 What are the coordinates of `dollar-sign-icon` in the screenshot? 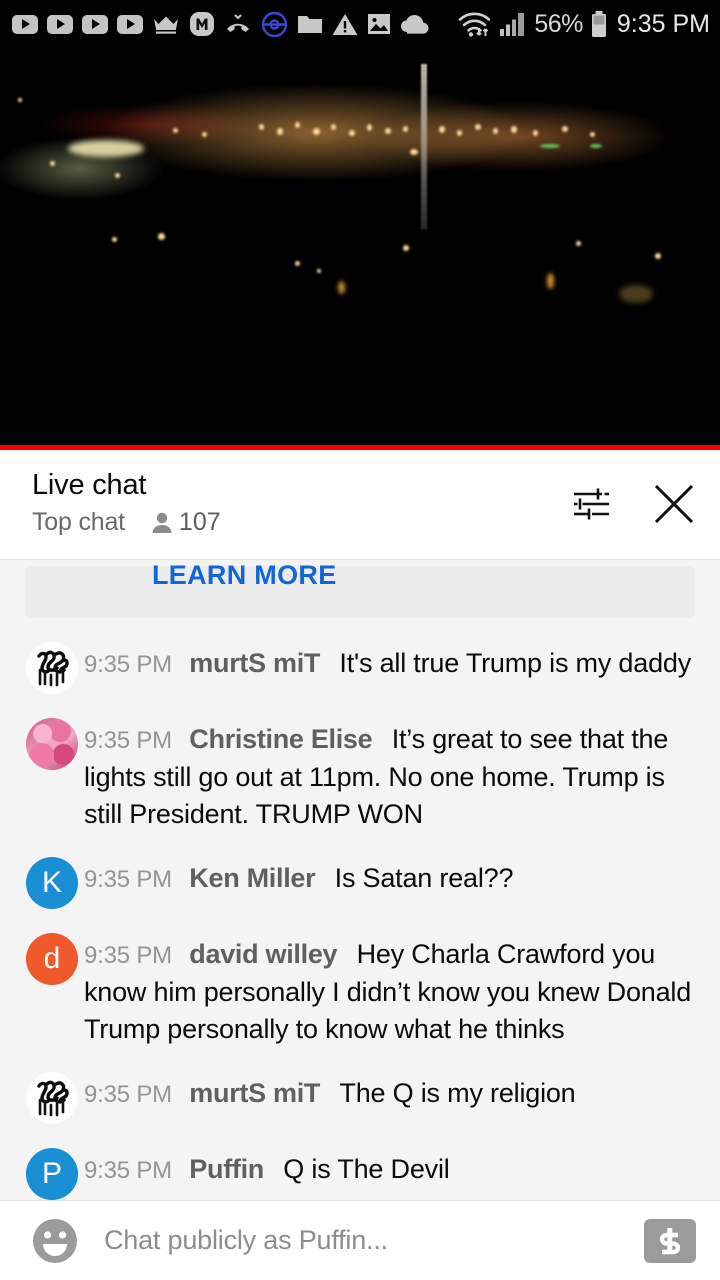 It's located at (670, 1240).